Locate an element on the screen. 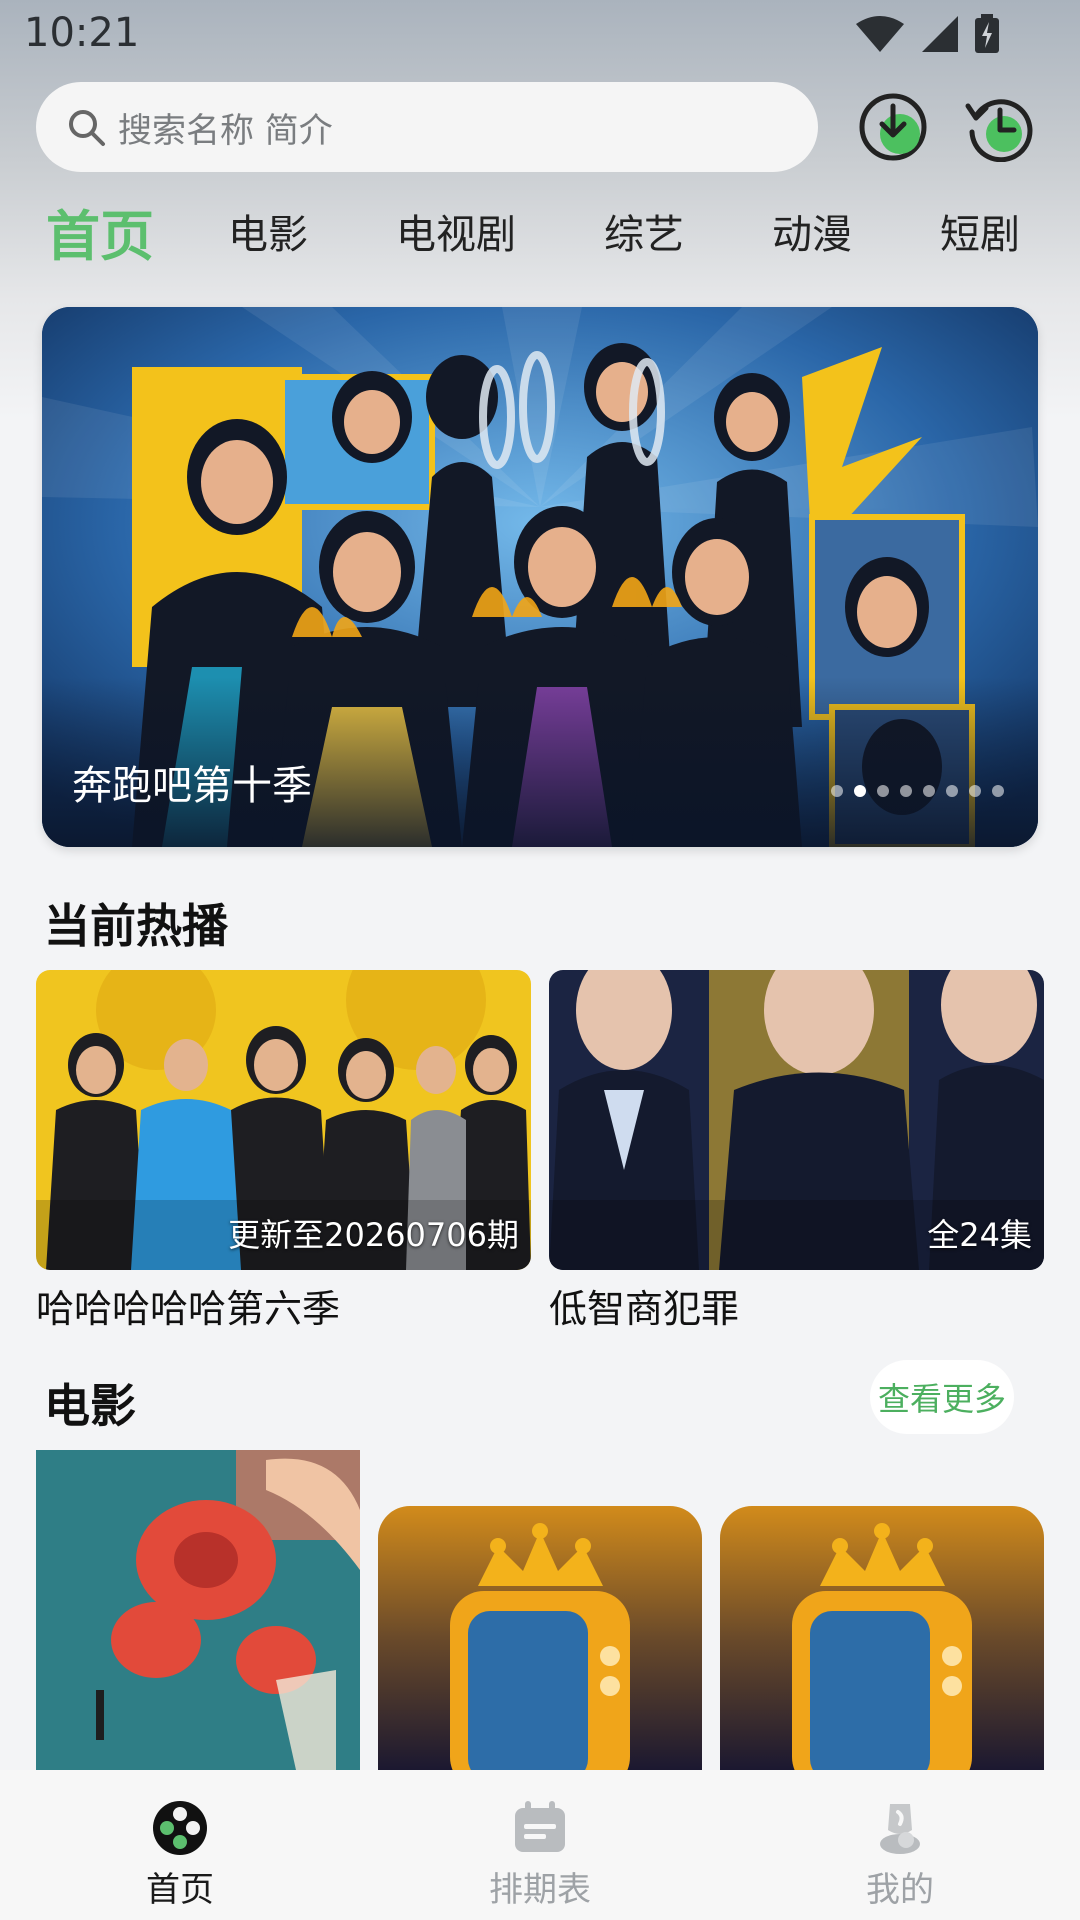 The width and height of the screenshot is (1080, 1920). bottom-nav: 首页 排期表 我的 is located at coordinates (540, 1845).